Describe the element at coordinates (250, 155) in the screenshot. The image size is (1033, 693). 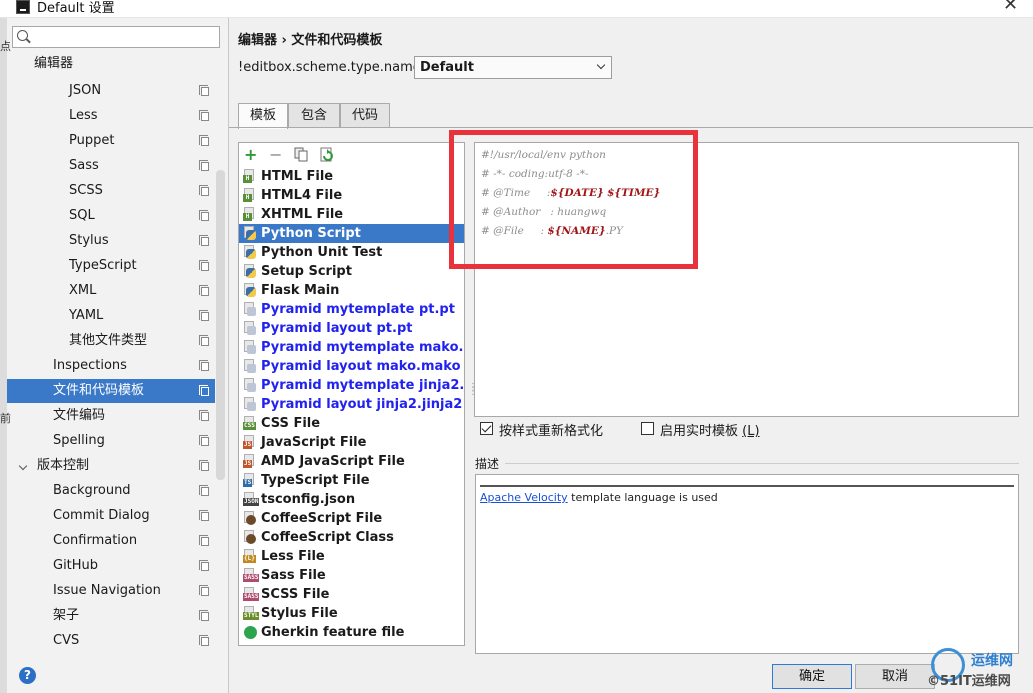
I see `add-icon: +` at that location.